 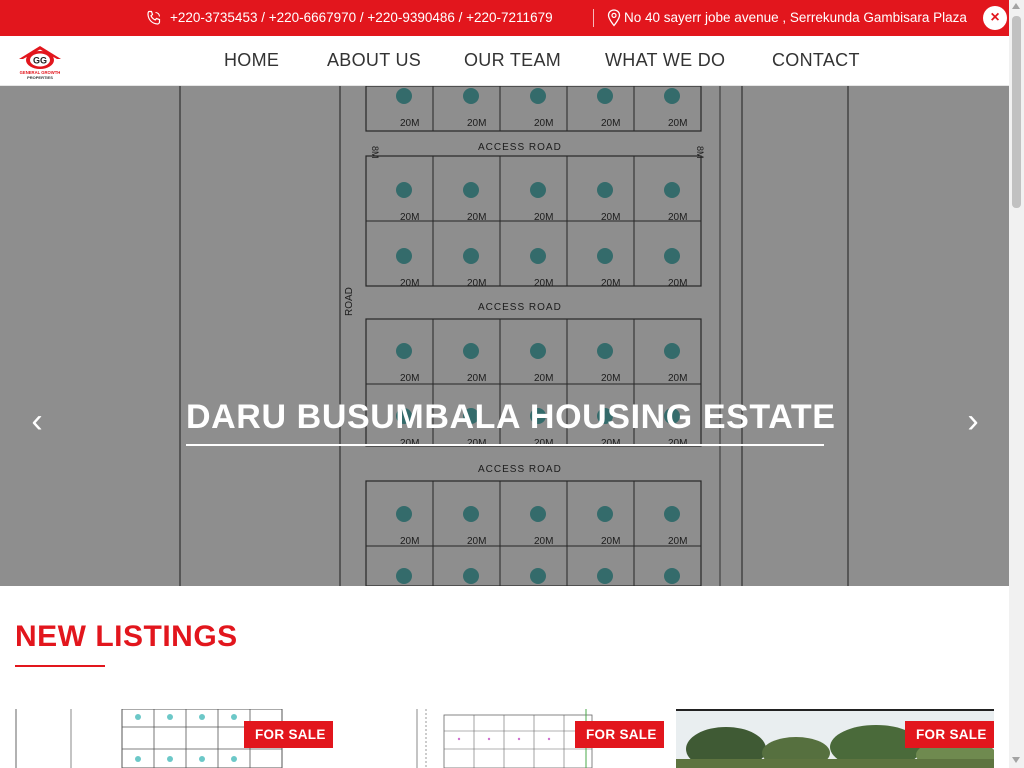 I want to click on location-pin-icon, so click(x=614, y=18).